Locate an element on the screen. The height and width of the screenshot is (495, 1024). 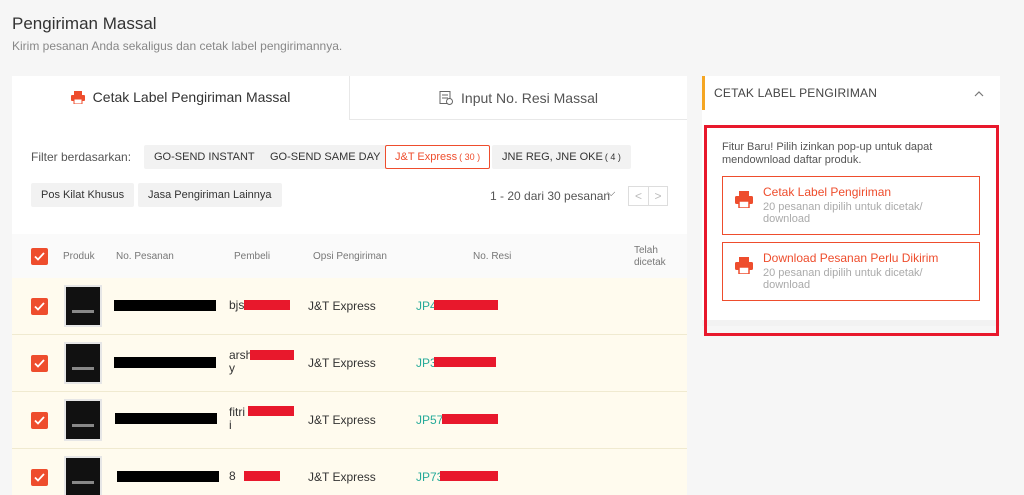
chip-label: JNE REG, JNE OKE is located at coordinates (552, 157).